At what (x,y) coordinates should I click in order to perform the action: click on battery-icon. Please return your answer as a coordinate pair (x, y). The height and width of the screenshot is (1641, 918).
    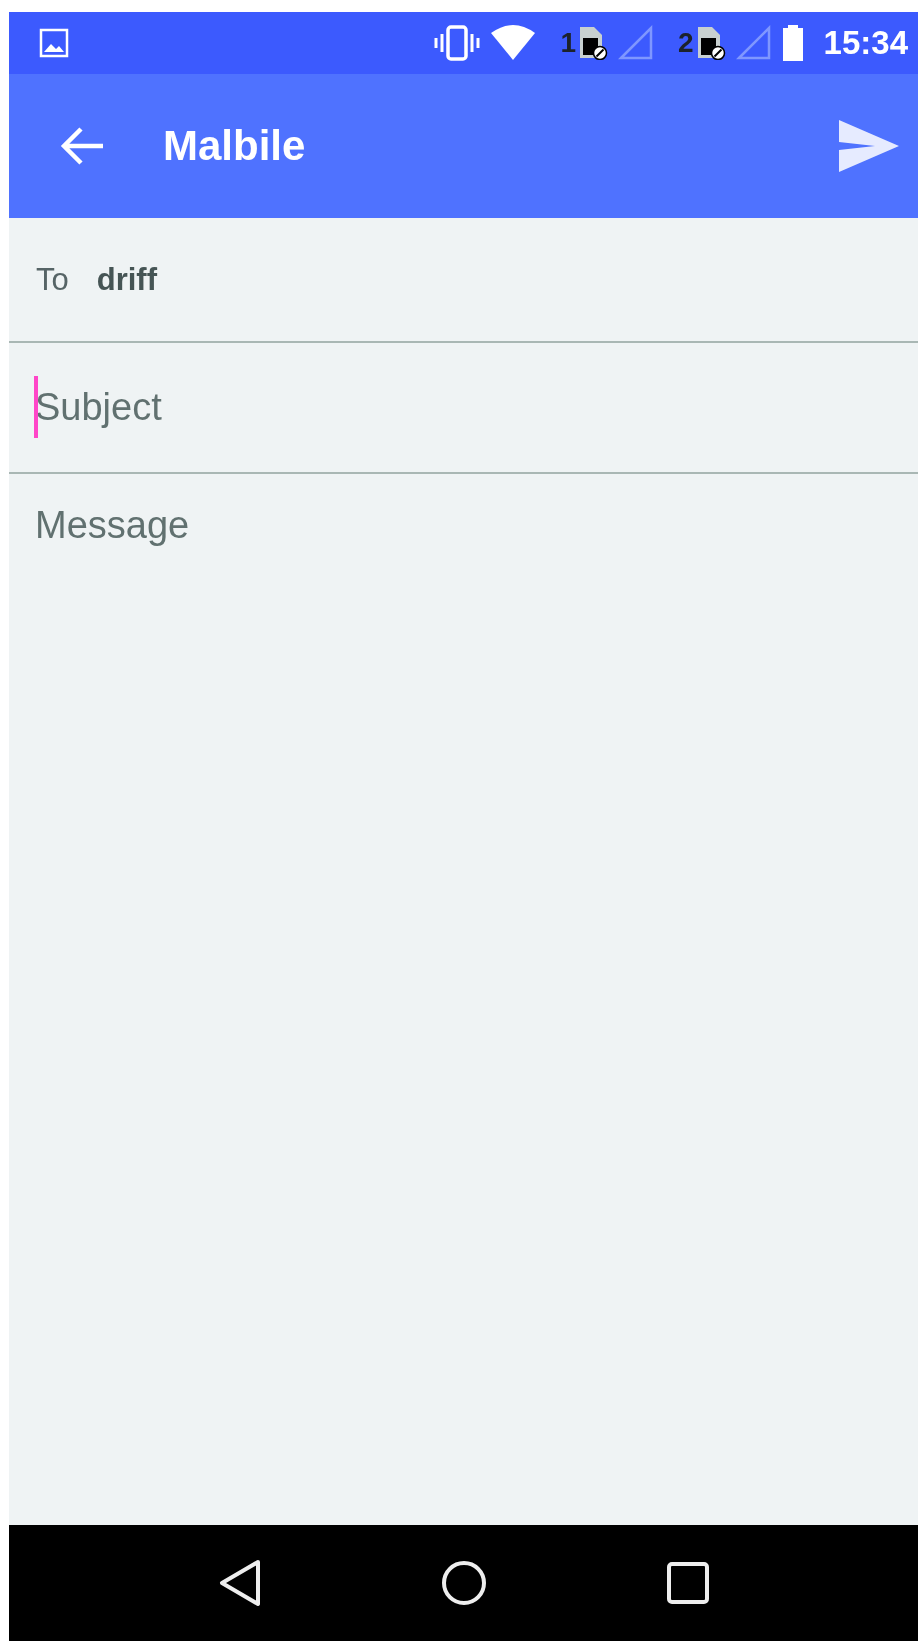
    Looking at the image, I should click on (792, 43).